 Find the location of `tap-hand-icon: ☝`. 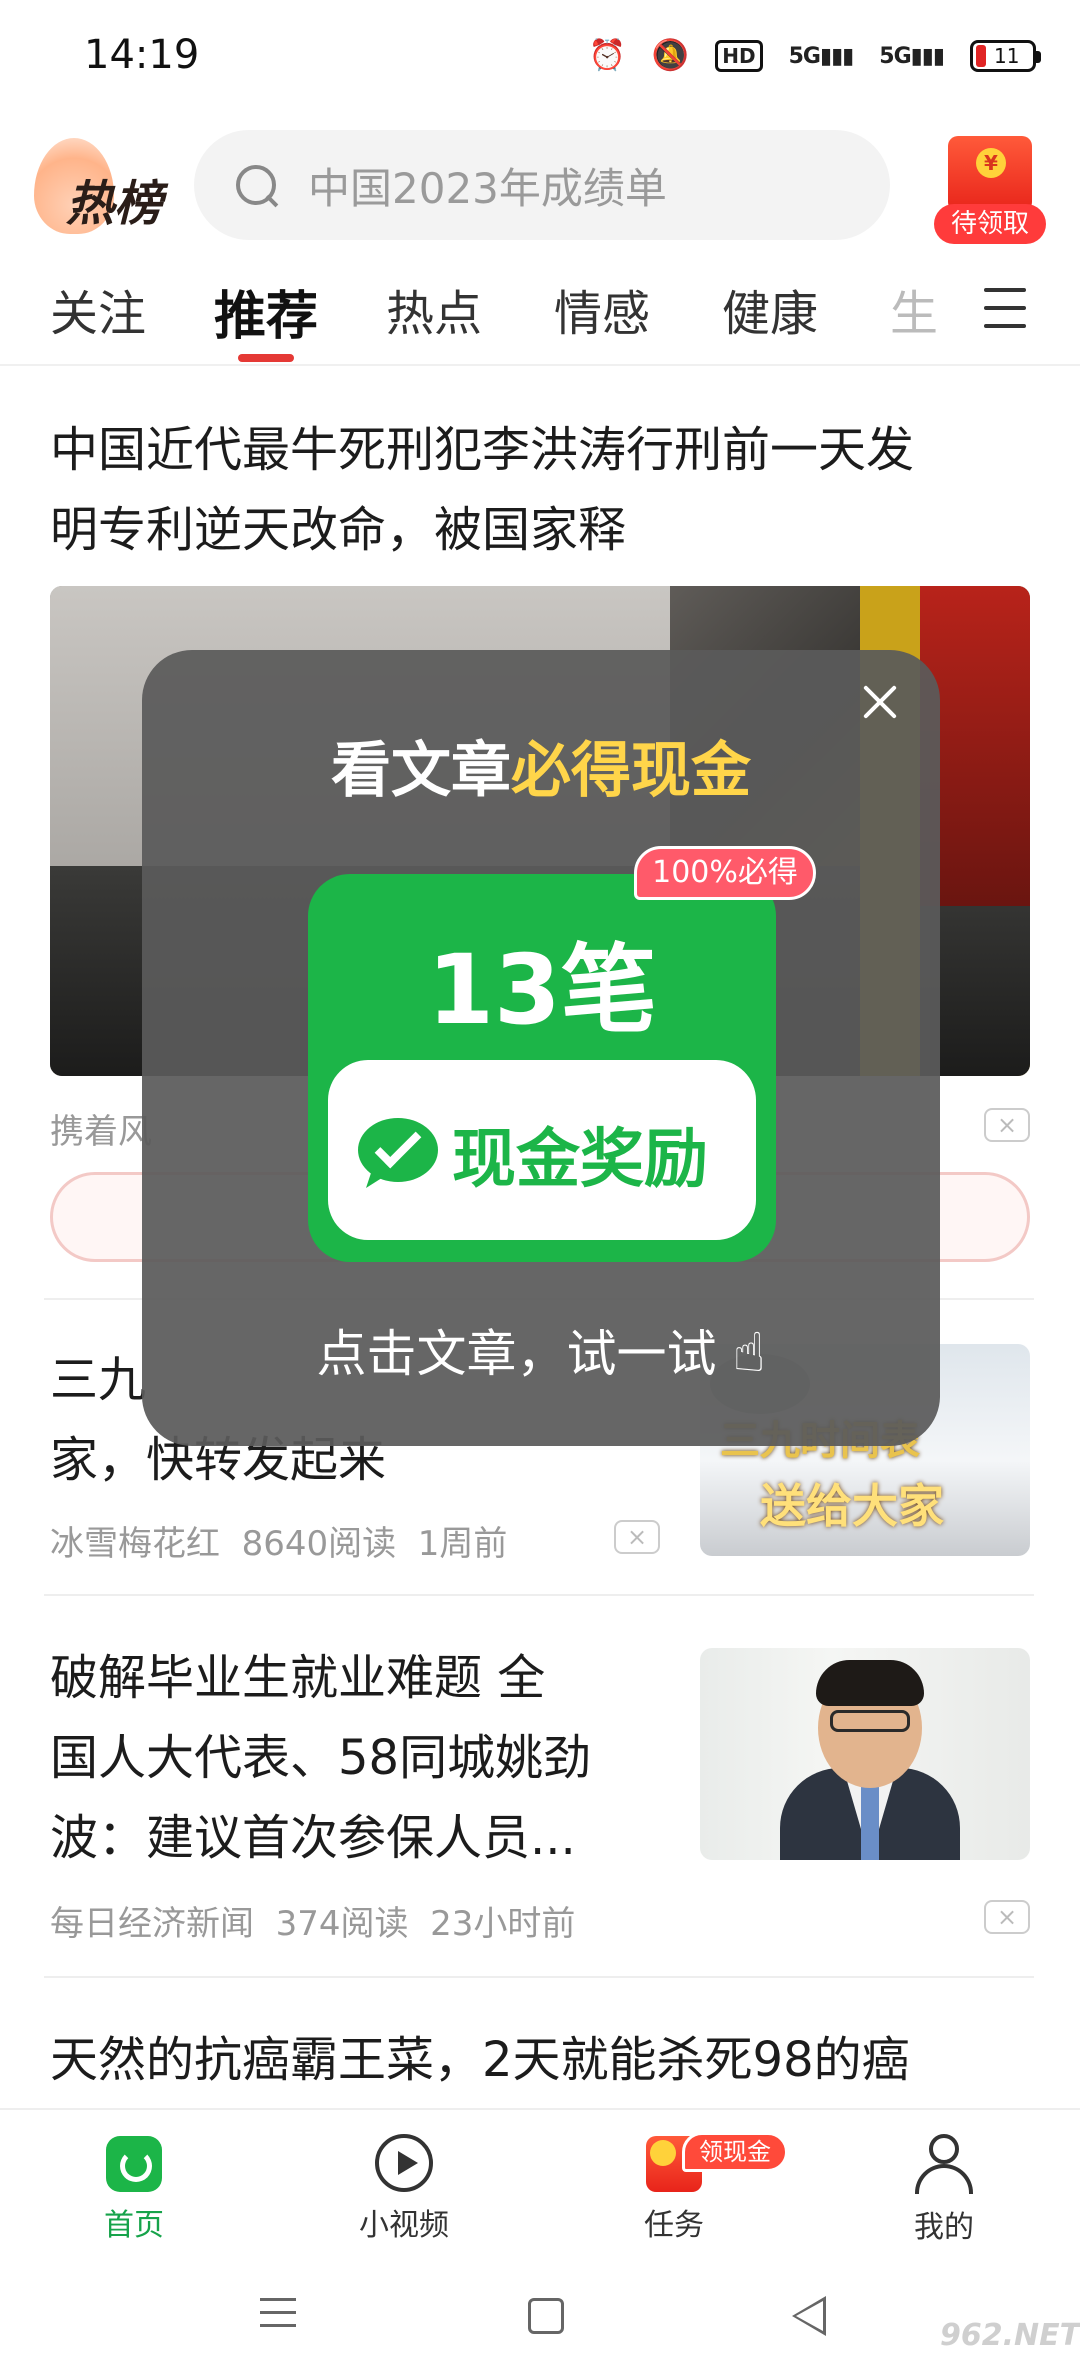

tap-hand-icon: ☝ is located at coordinates (749, 1352).